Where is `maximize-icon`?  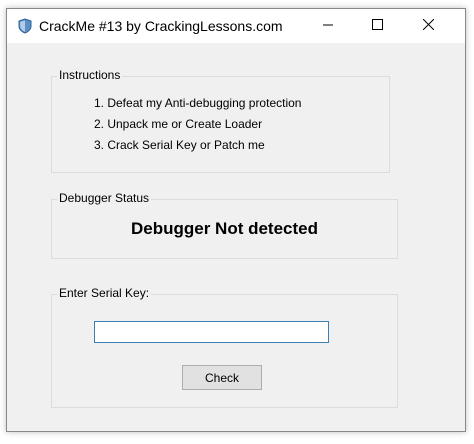
maximize-icon is located at coordinates (377, 26).